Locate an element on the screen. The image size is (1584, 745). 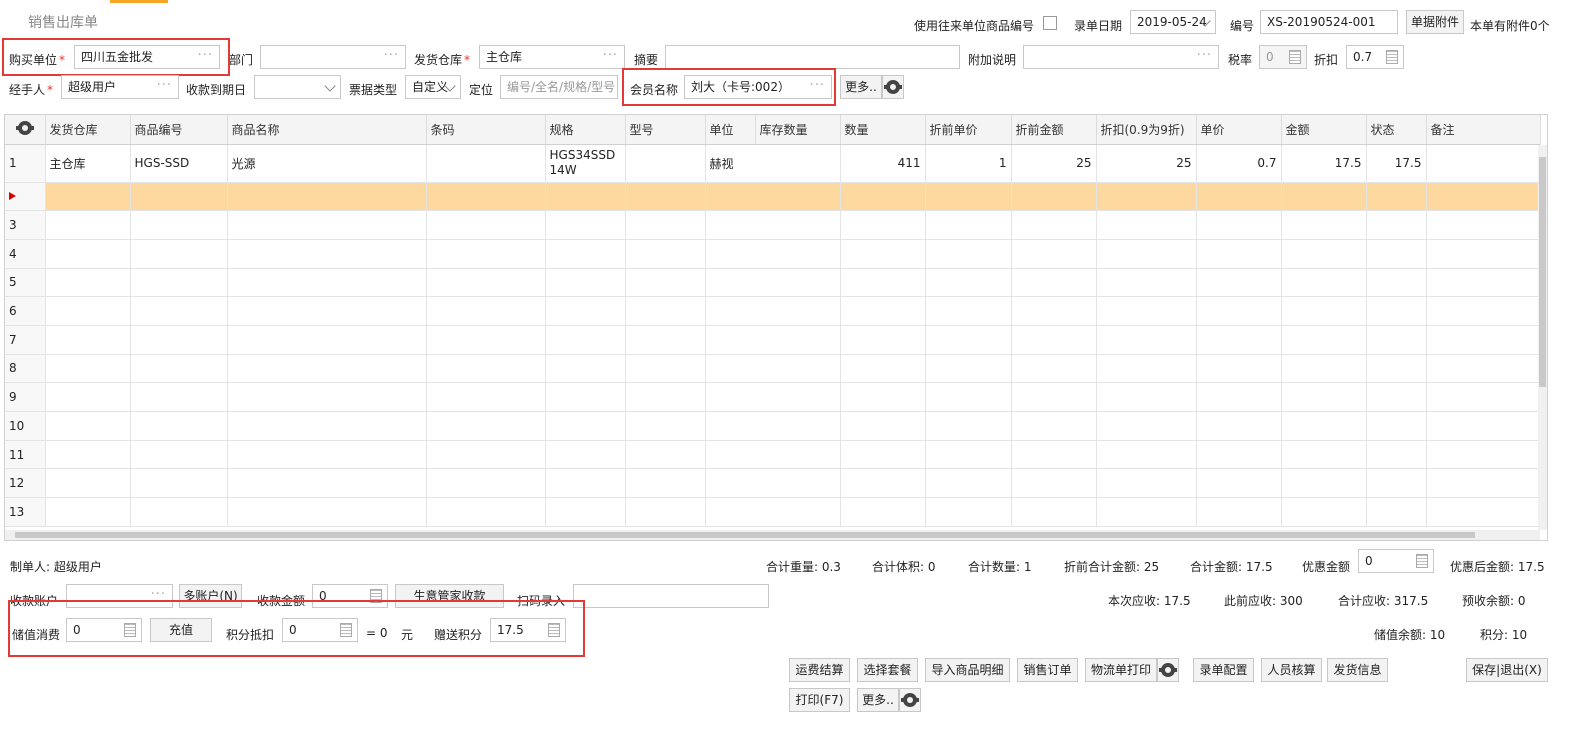
table-row: 9 is located at coordinates (773, 397).